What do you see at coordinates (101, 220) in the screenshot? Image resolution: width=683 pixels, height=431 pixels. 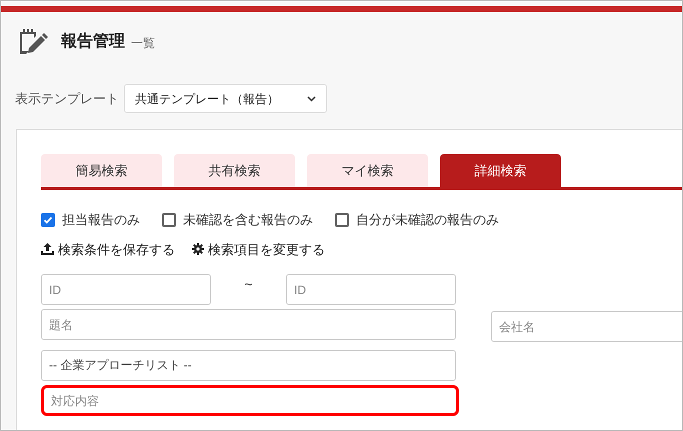 I see `filter-label: 担当報告のみ` at bounding box center [101, 220].